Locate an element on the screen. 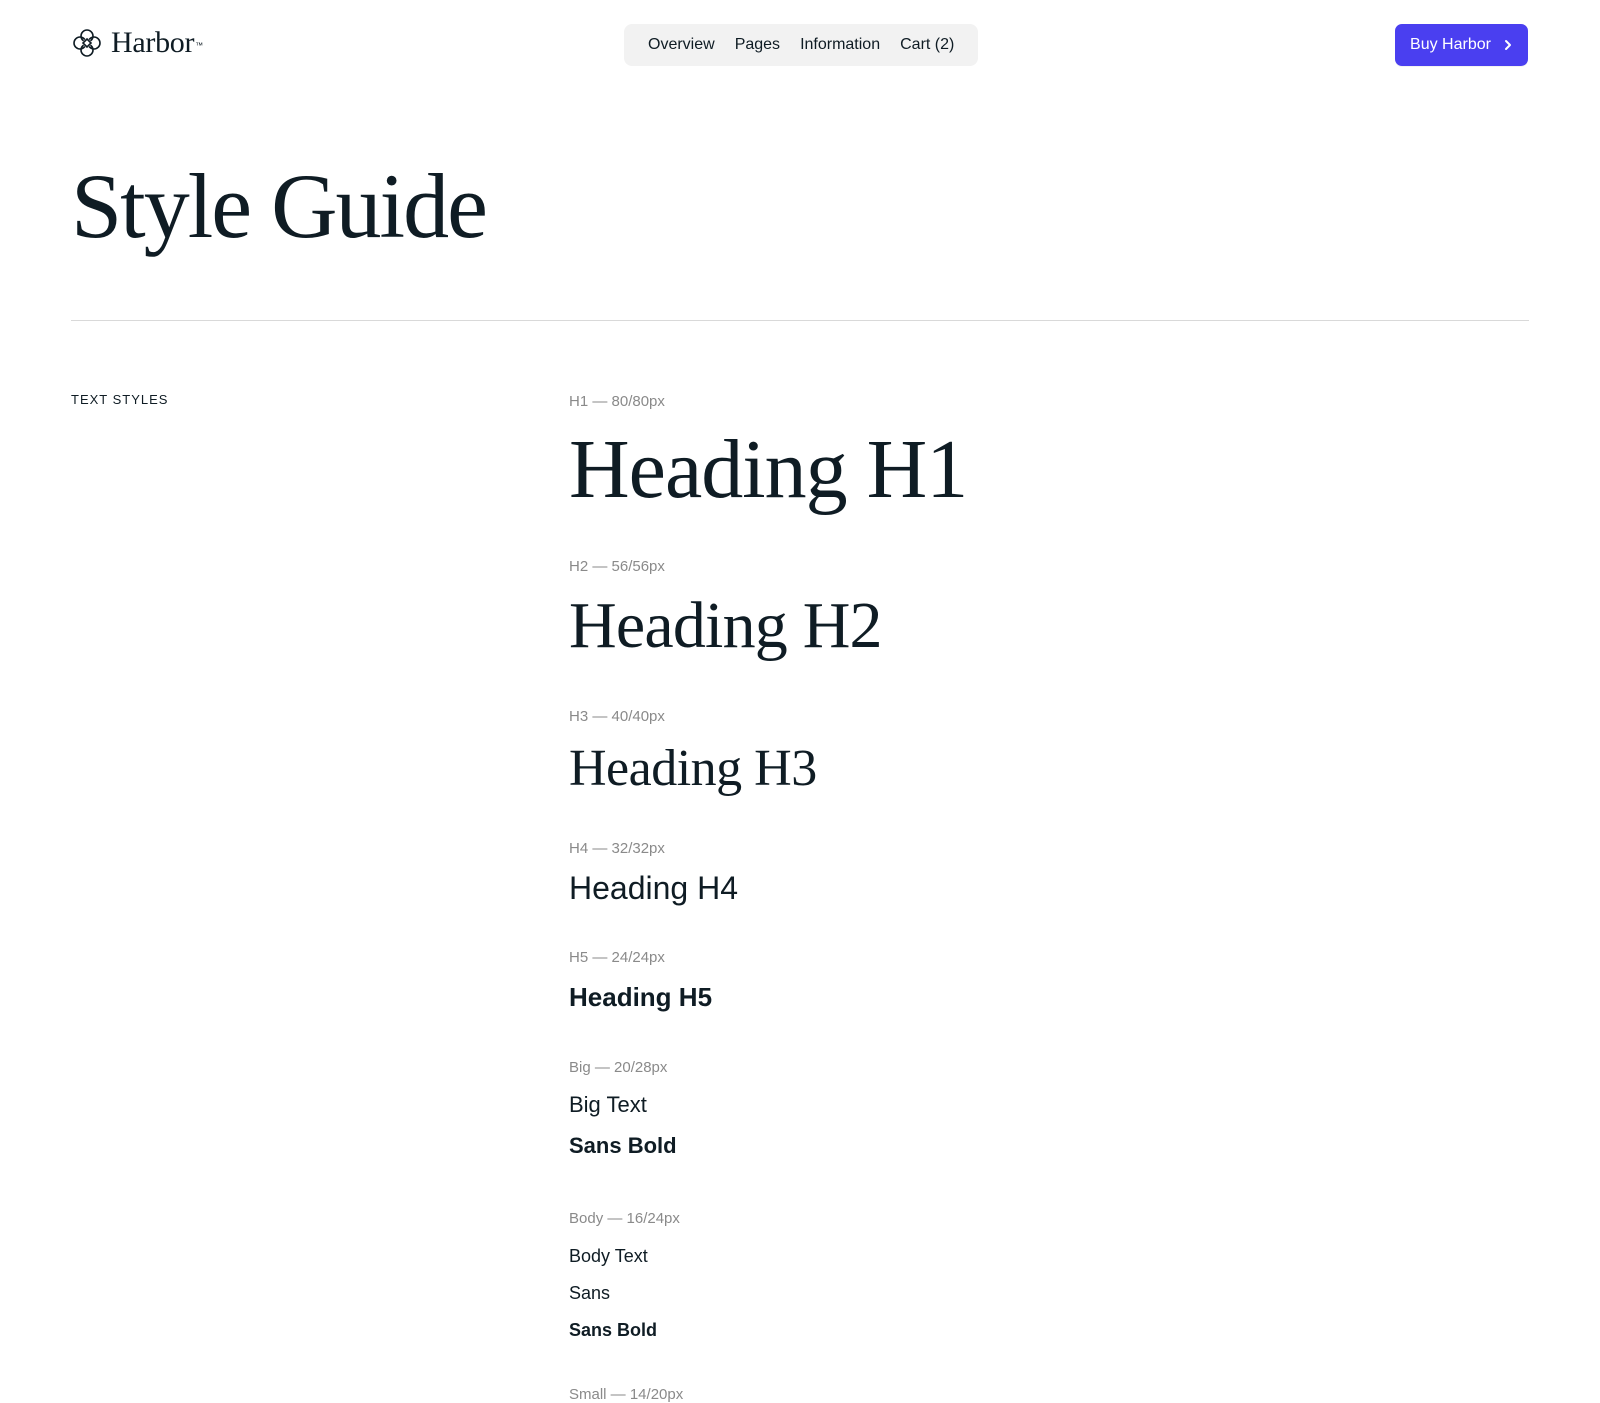 The image size is (1600, 1403). section-label-text-styles: TEXT STYLES is located at coordinates (120, 399).